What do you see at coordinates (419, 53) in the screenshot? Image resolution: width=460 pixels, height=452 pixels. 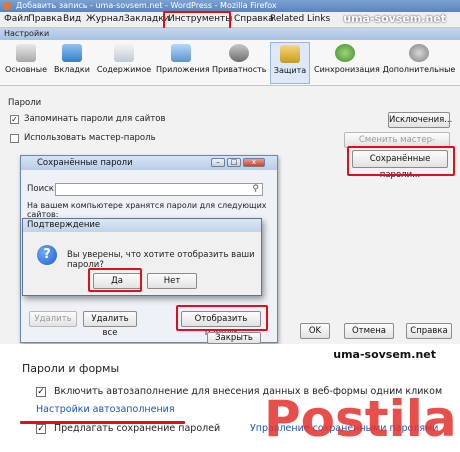 I see `gear-icon` at bounding box center [419, 53].